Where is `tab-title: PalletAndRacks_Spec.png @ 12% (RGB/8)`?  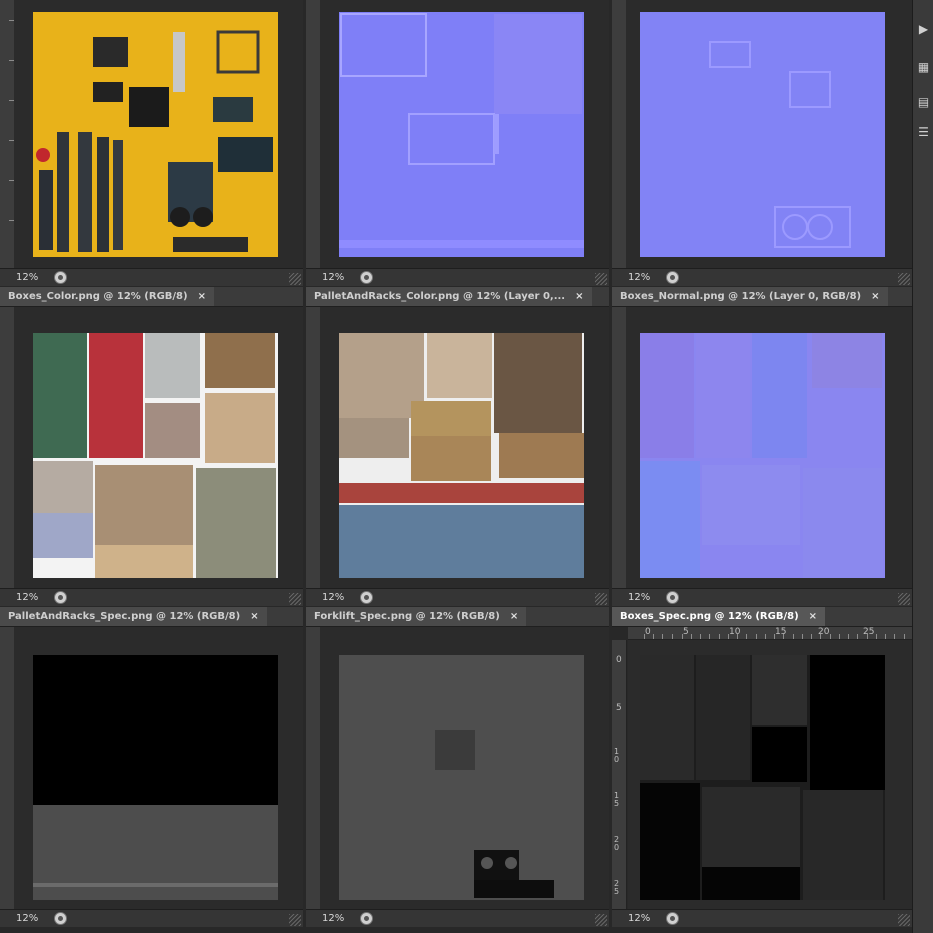
tab-title: PalletAndRacks_Spec.png @ 12% (RGB/8) is located at coordinates (124, 616).